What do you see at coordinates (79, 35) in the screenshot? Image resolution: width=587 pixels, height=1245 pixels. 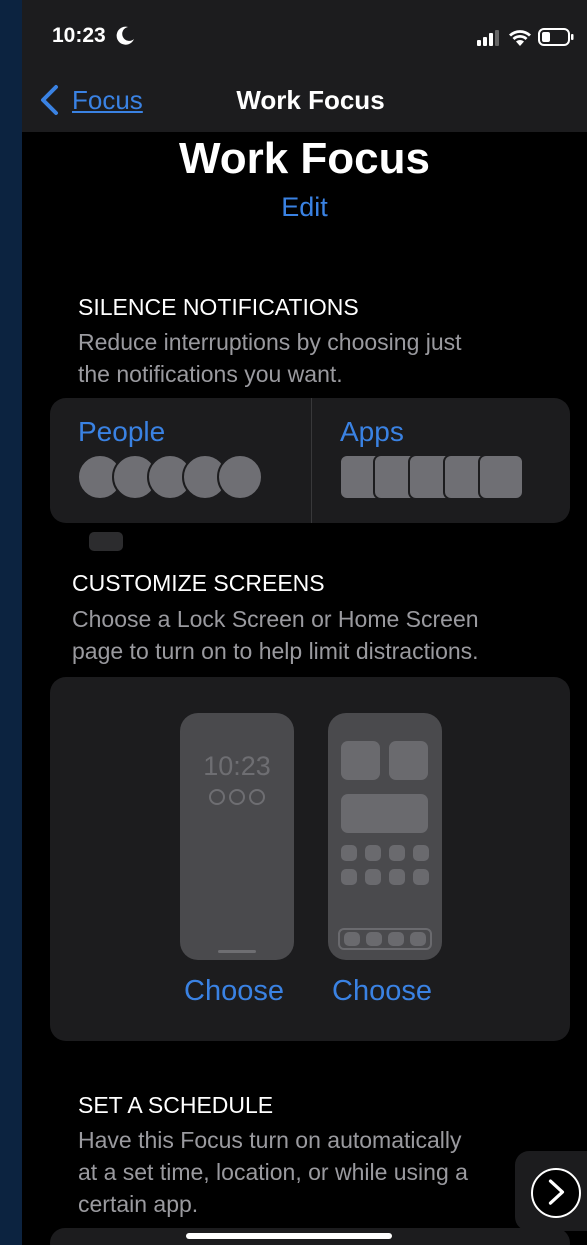 I see `status-time: 10:23` at bounding box center [79, 35].